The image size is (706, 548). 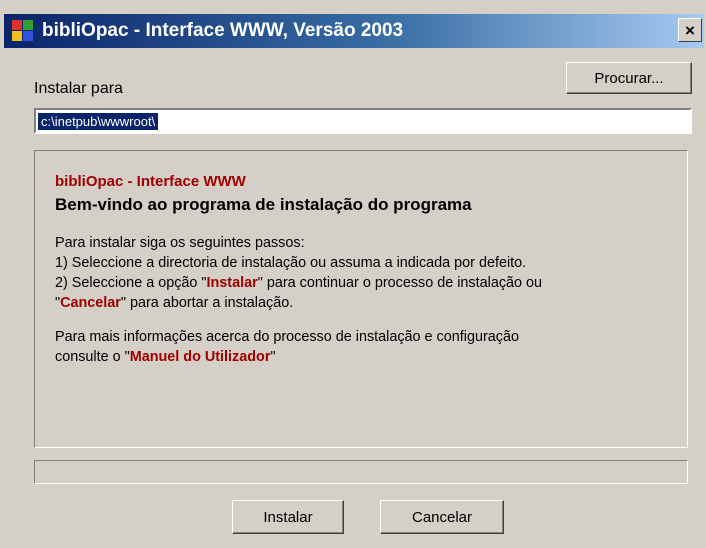 I want to click on close-button: ×, so click(x=690, y=30).